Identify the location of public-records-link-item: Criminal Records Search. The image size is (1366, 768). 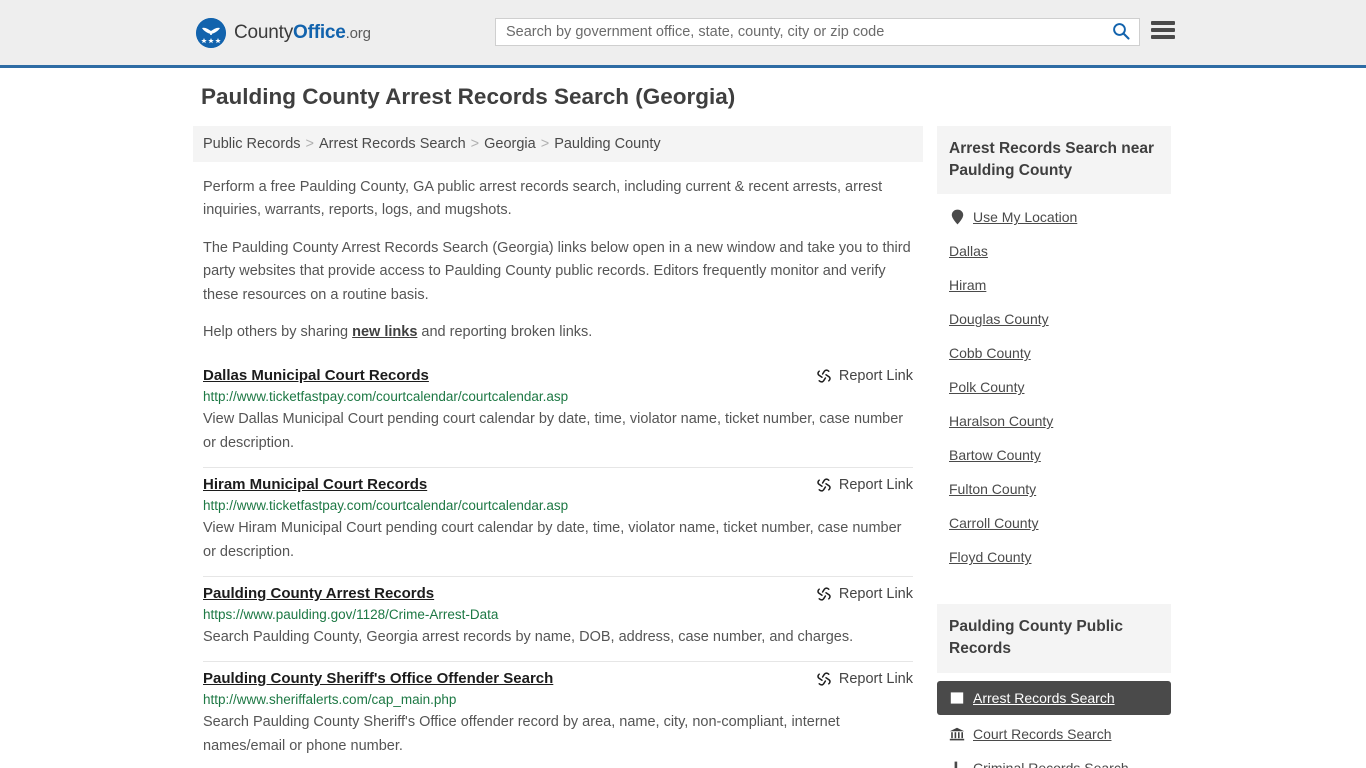
(1054, 759).